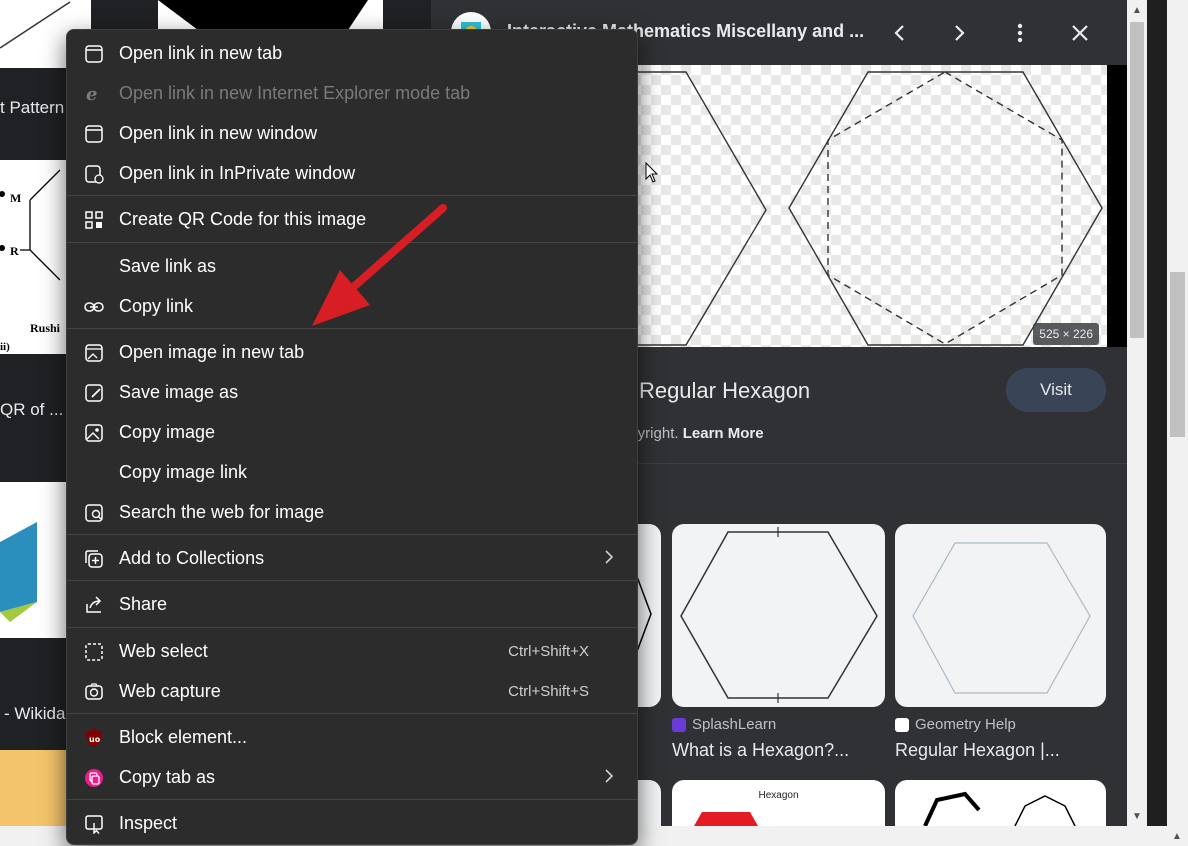 The width and height of the screenshot is (1188, 846). Describe the element at coordinates (156, 305) in the screenshot. I see `menu-item-label: Copy link` at that location.